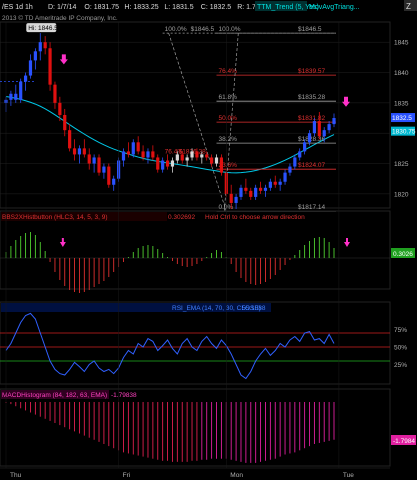 The height and width of the screenshot is (480, 417). What do you see at coordinates (230, 29) in the screenshot?
I see `fib-pct-label: 100.0%` at bounding box center [230, 29].